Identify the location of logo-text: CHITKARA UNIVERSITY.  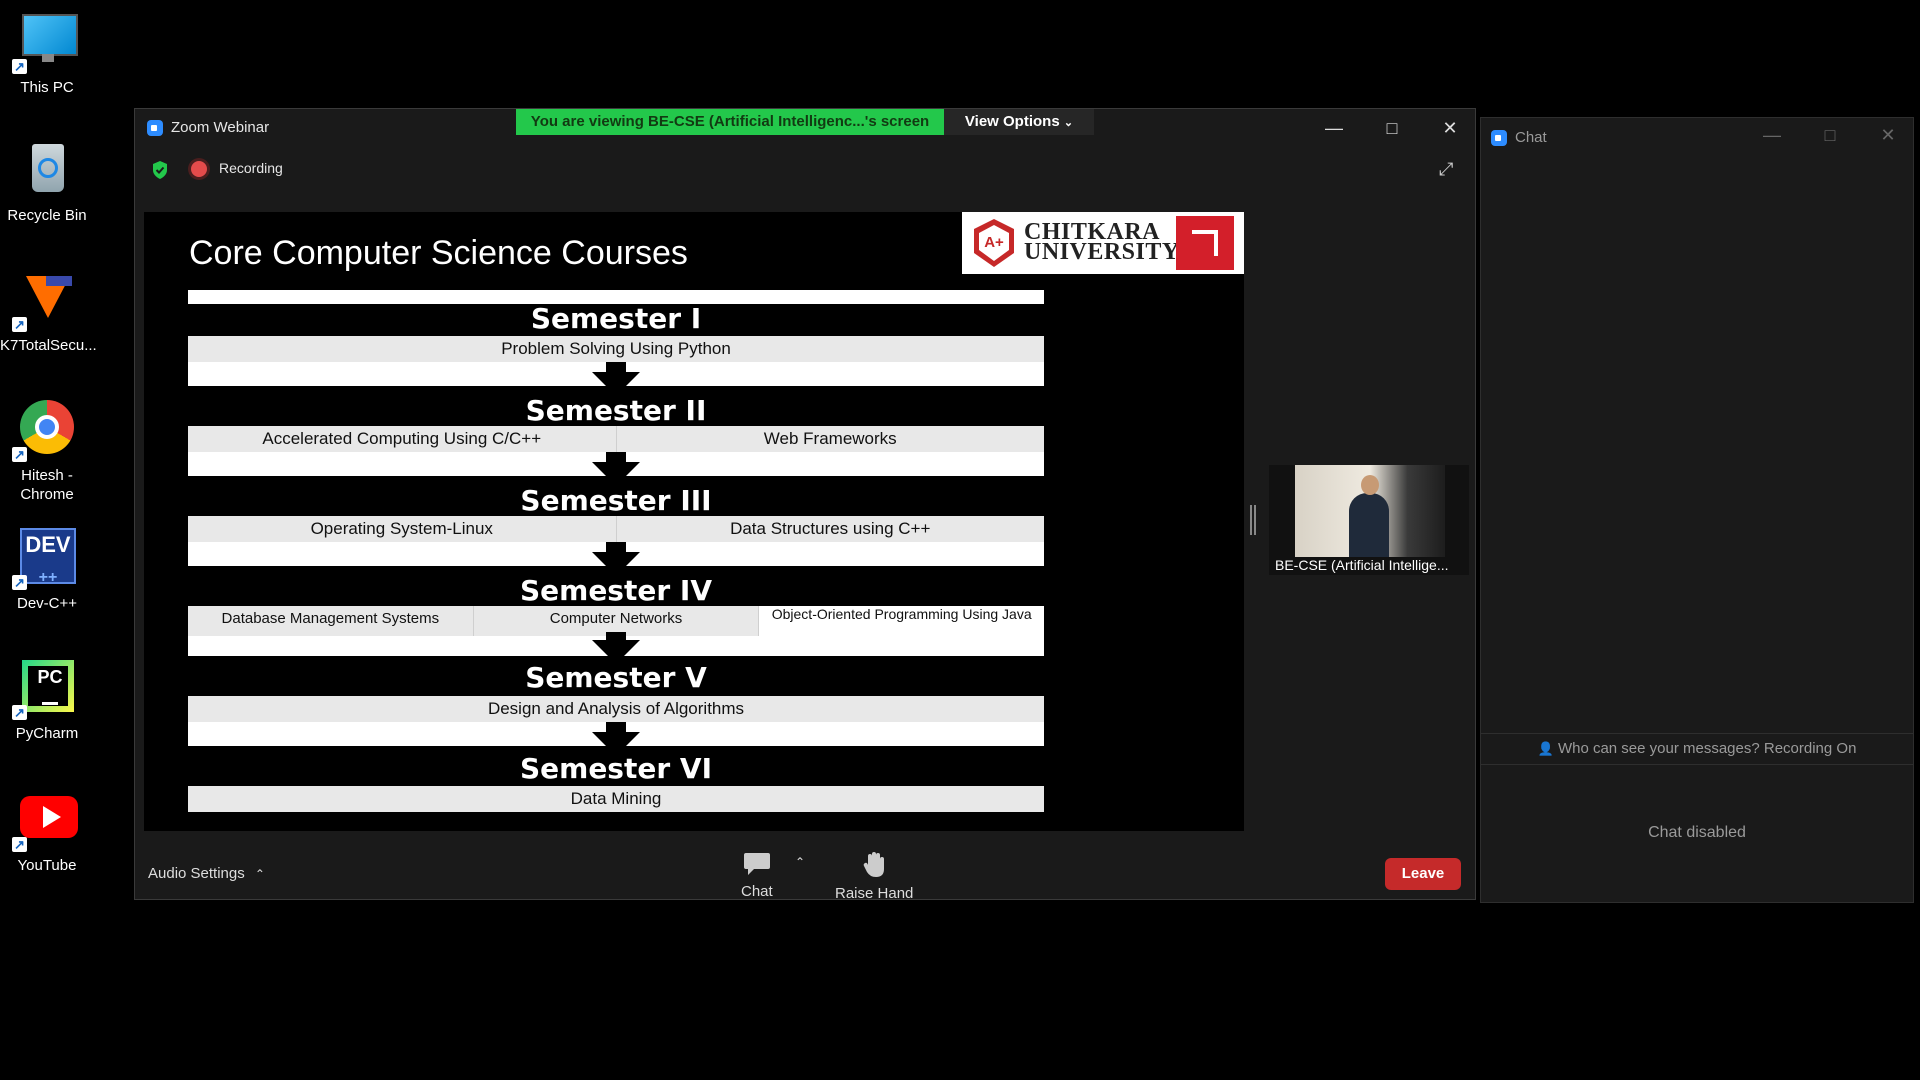
(1102, 242).